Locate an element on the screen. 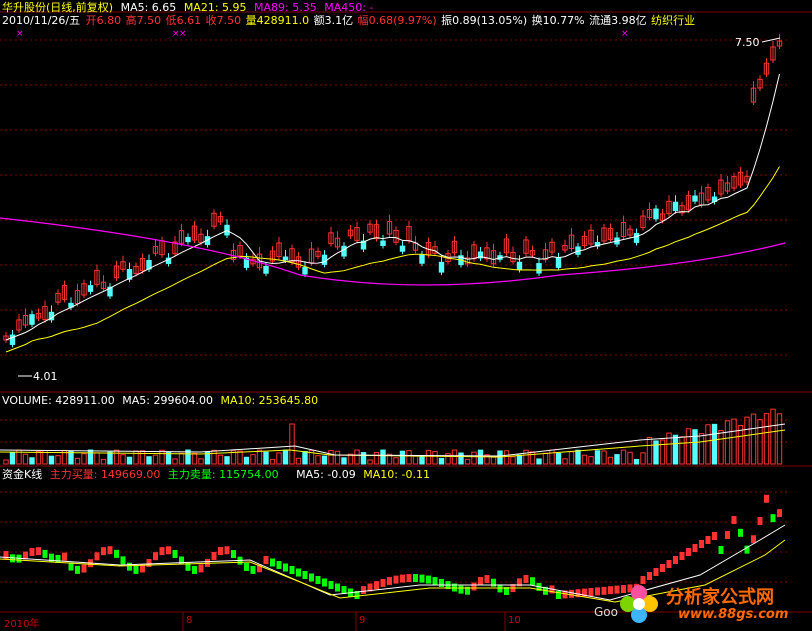 This screenshot has width=812, height=631. event-marker-icon: × is located at coordinates (625, 34).